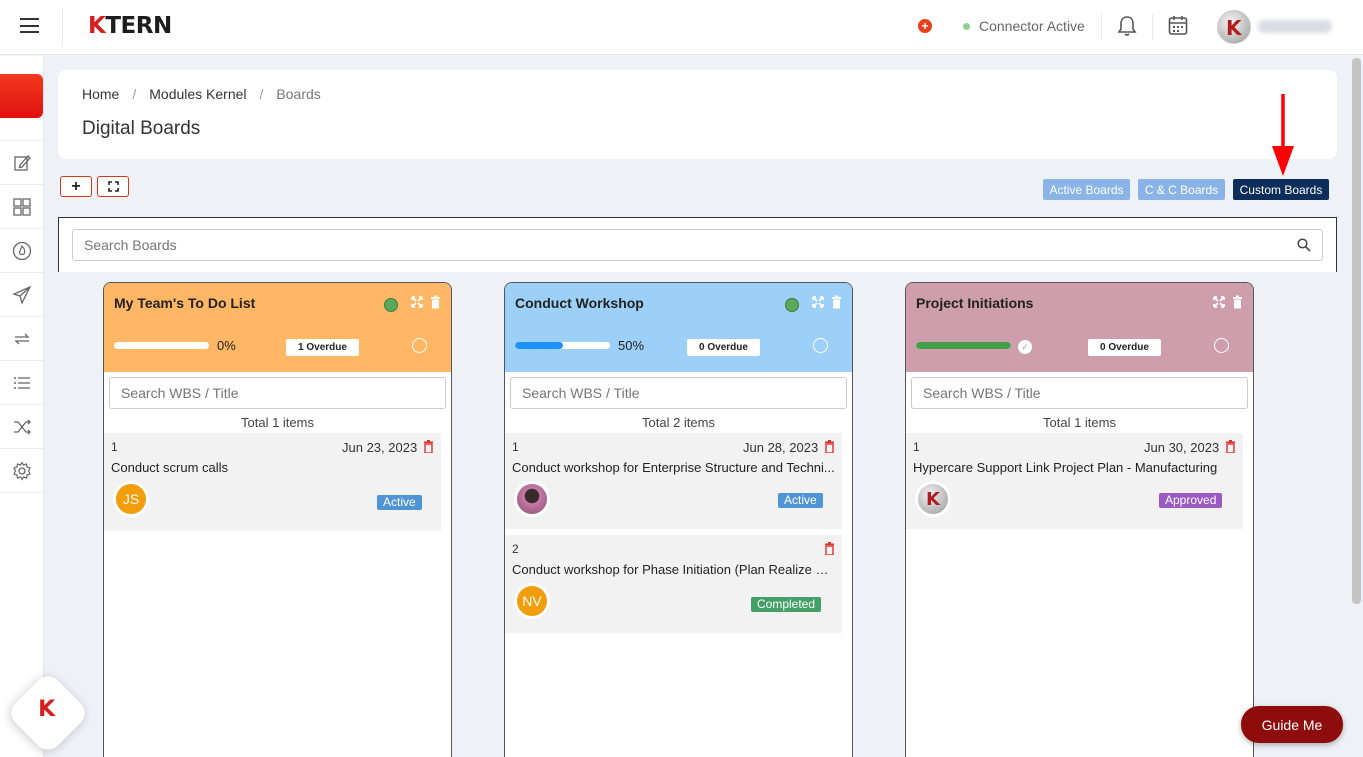 This screenshot has width=1363, height=757. I want to click on breadcrumb: Home / Modules Kernel / Boards, so click(201, 94).